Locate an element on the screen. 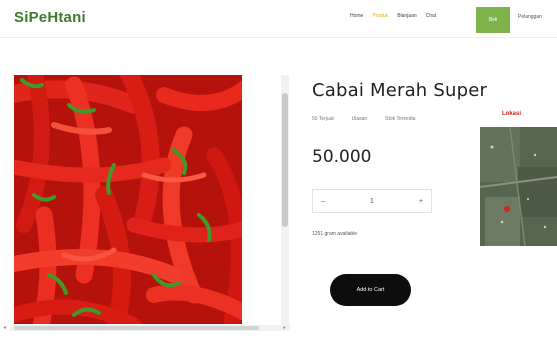 This screenshot has height=339, width=557. location-map is located at coordinates (518, 186).